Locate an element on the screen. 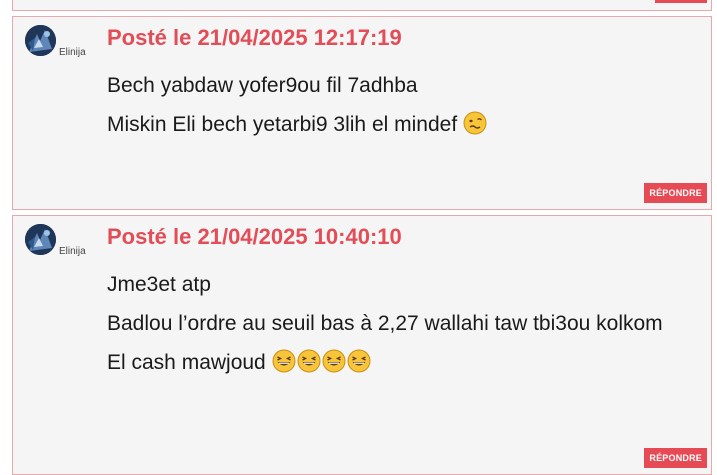  woozy-face-emoji-icon is located at coordinates (475, 126).